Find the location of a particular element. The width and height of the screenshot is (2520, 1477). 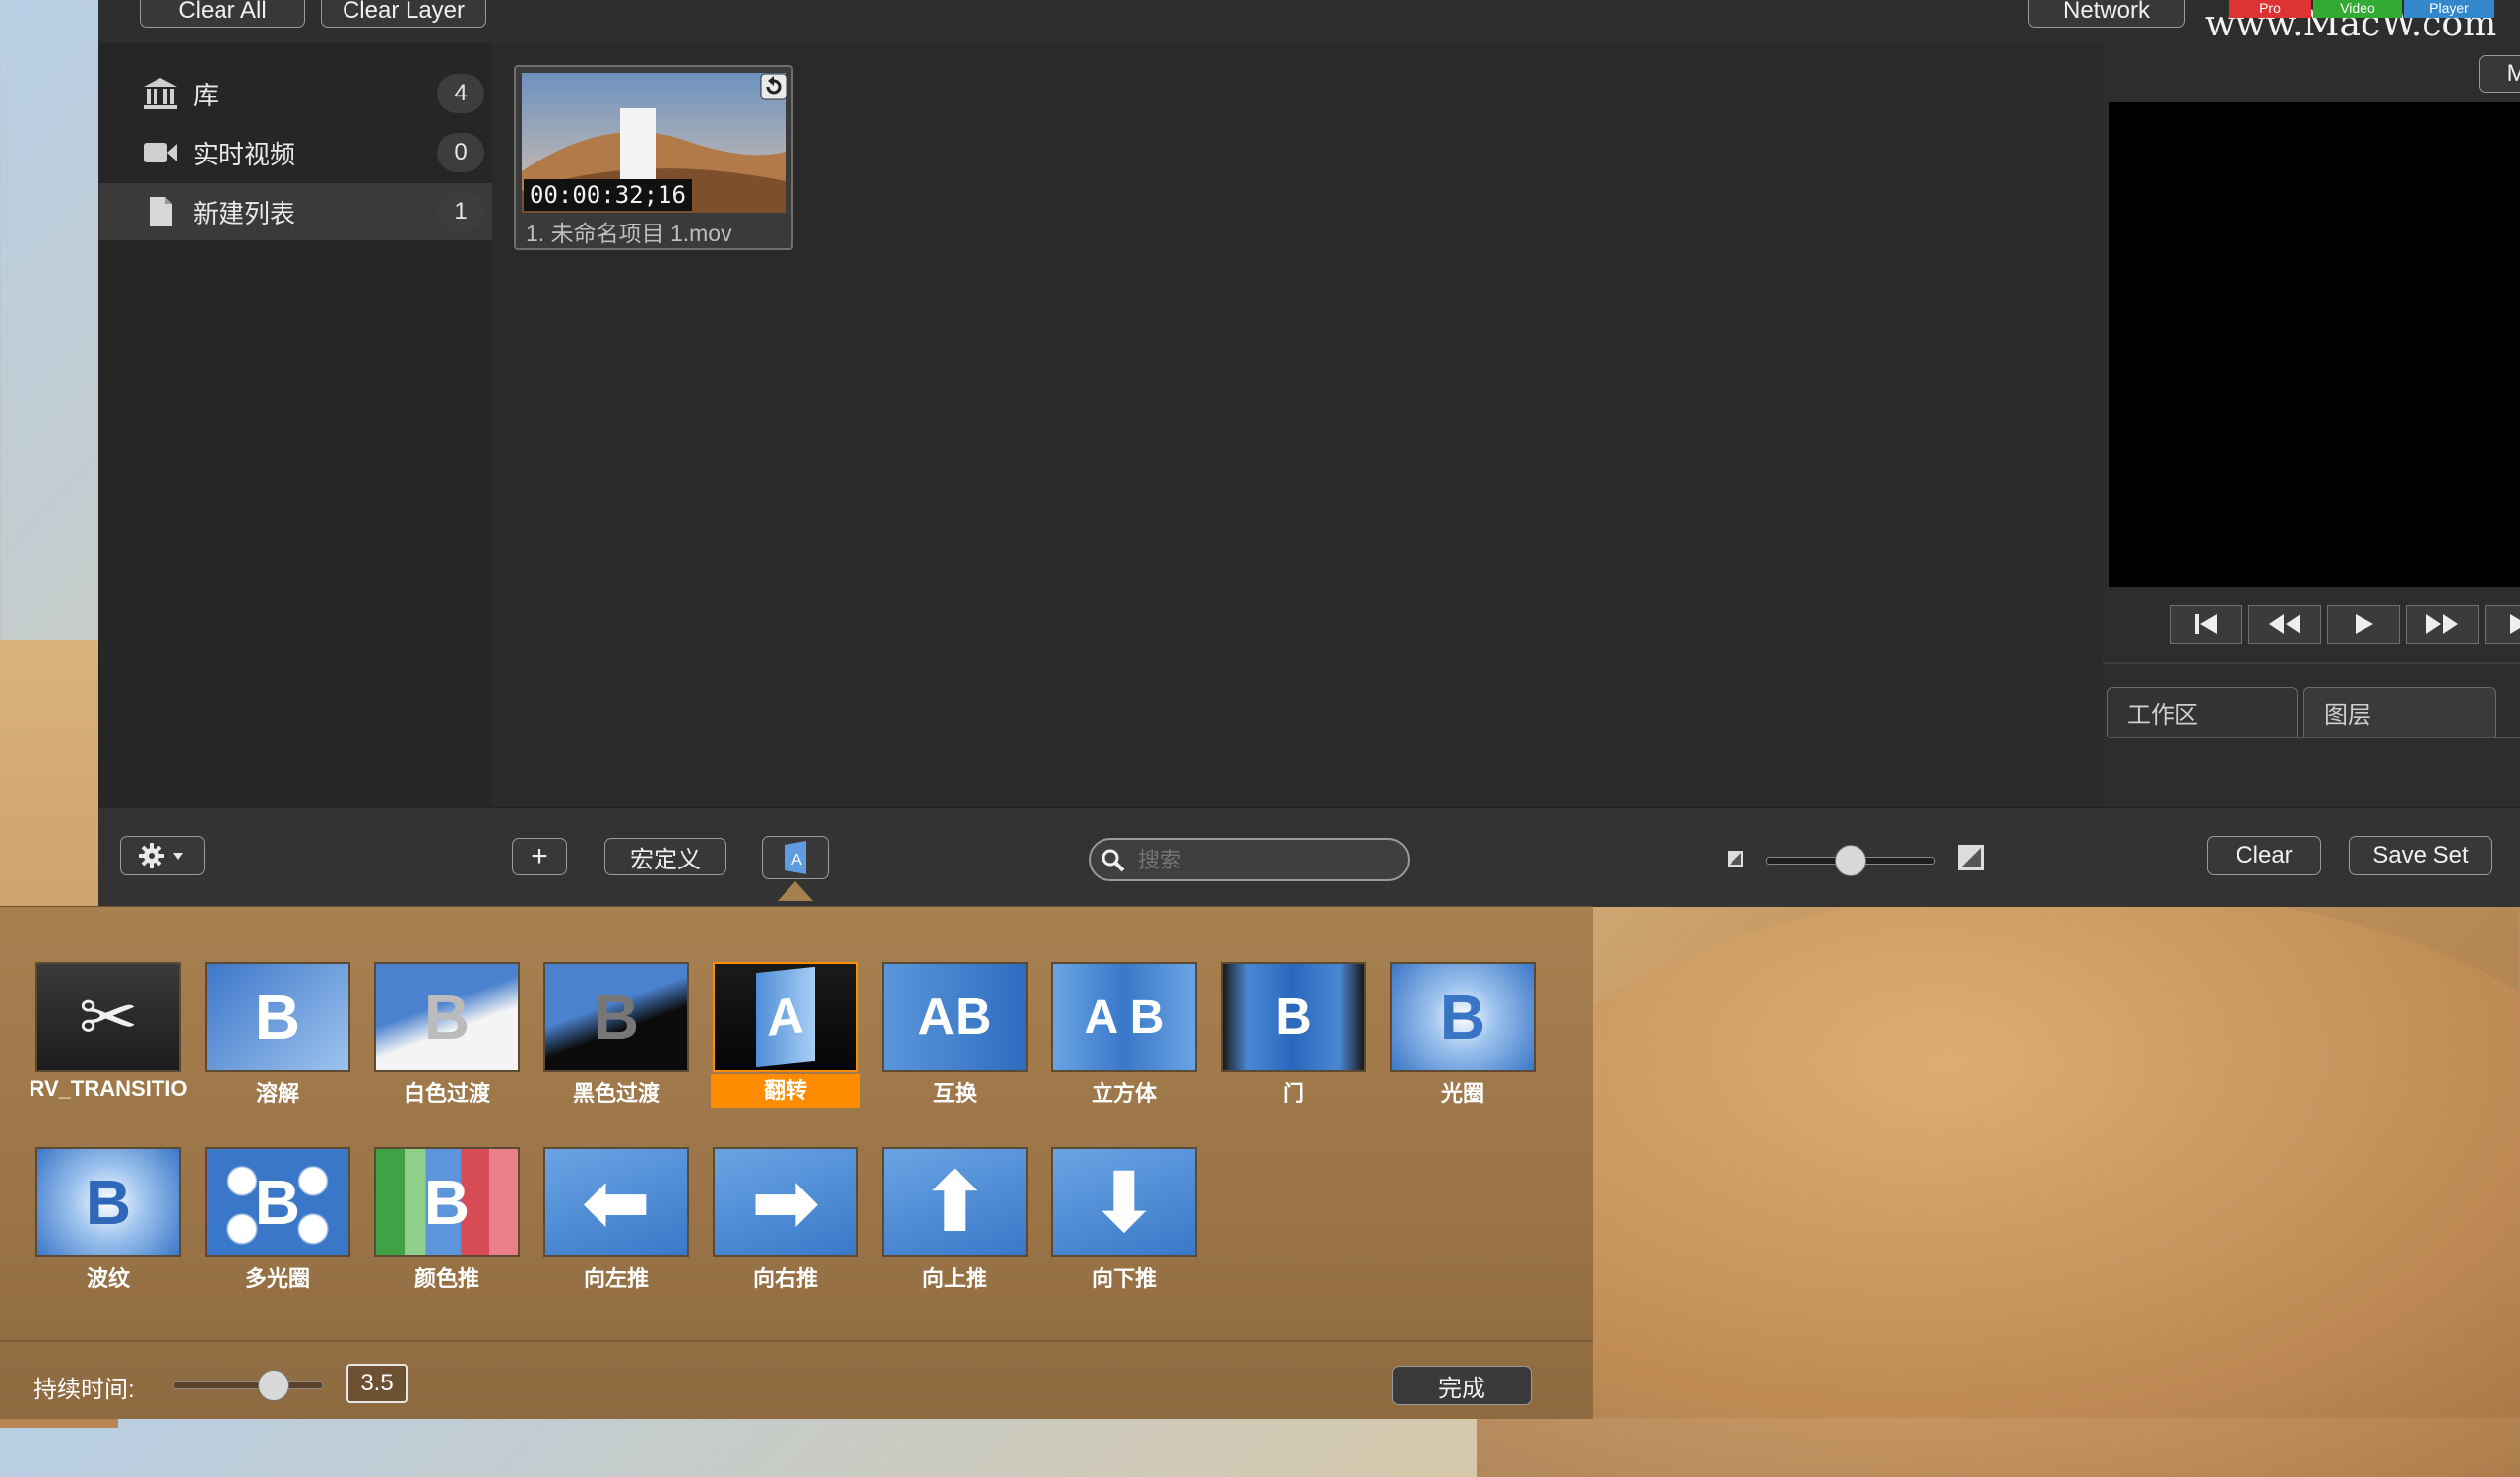

top-toolbar: Clear All Clear Layer Network is located at coordinates (1309, 22).